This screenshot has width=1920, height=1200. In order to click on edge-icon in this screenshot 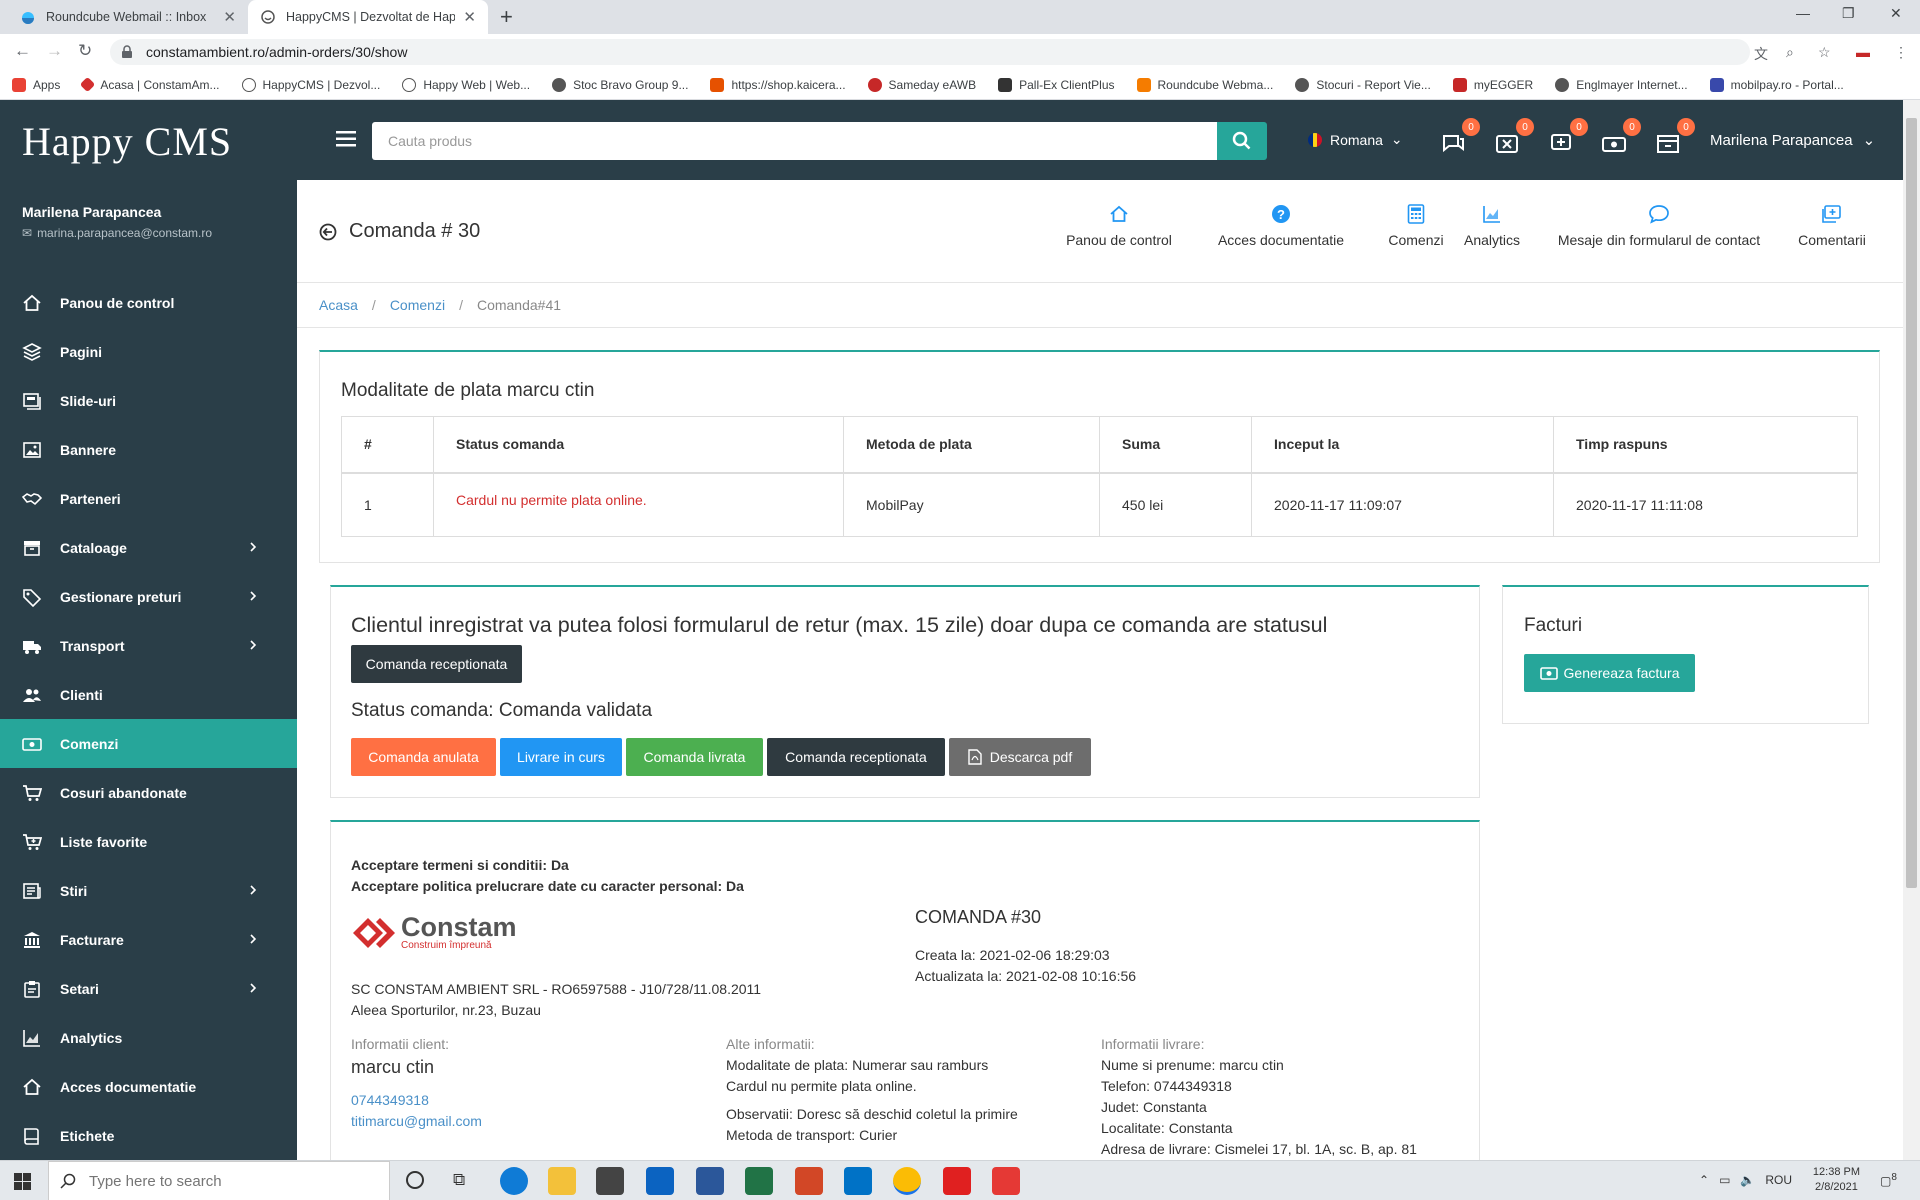, I will do `click(514, 1181)`.